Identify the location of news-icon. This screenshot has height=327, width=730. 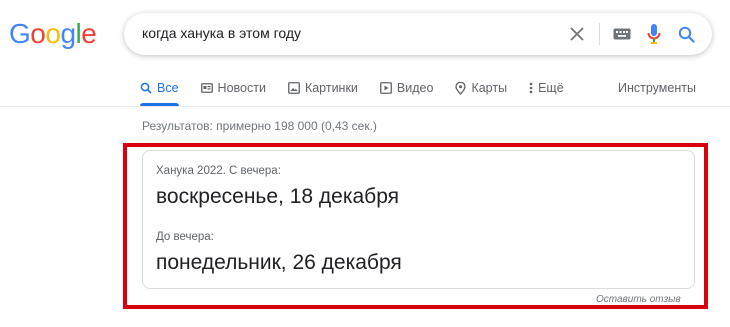
(206, 88).